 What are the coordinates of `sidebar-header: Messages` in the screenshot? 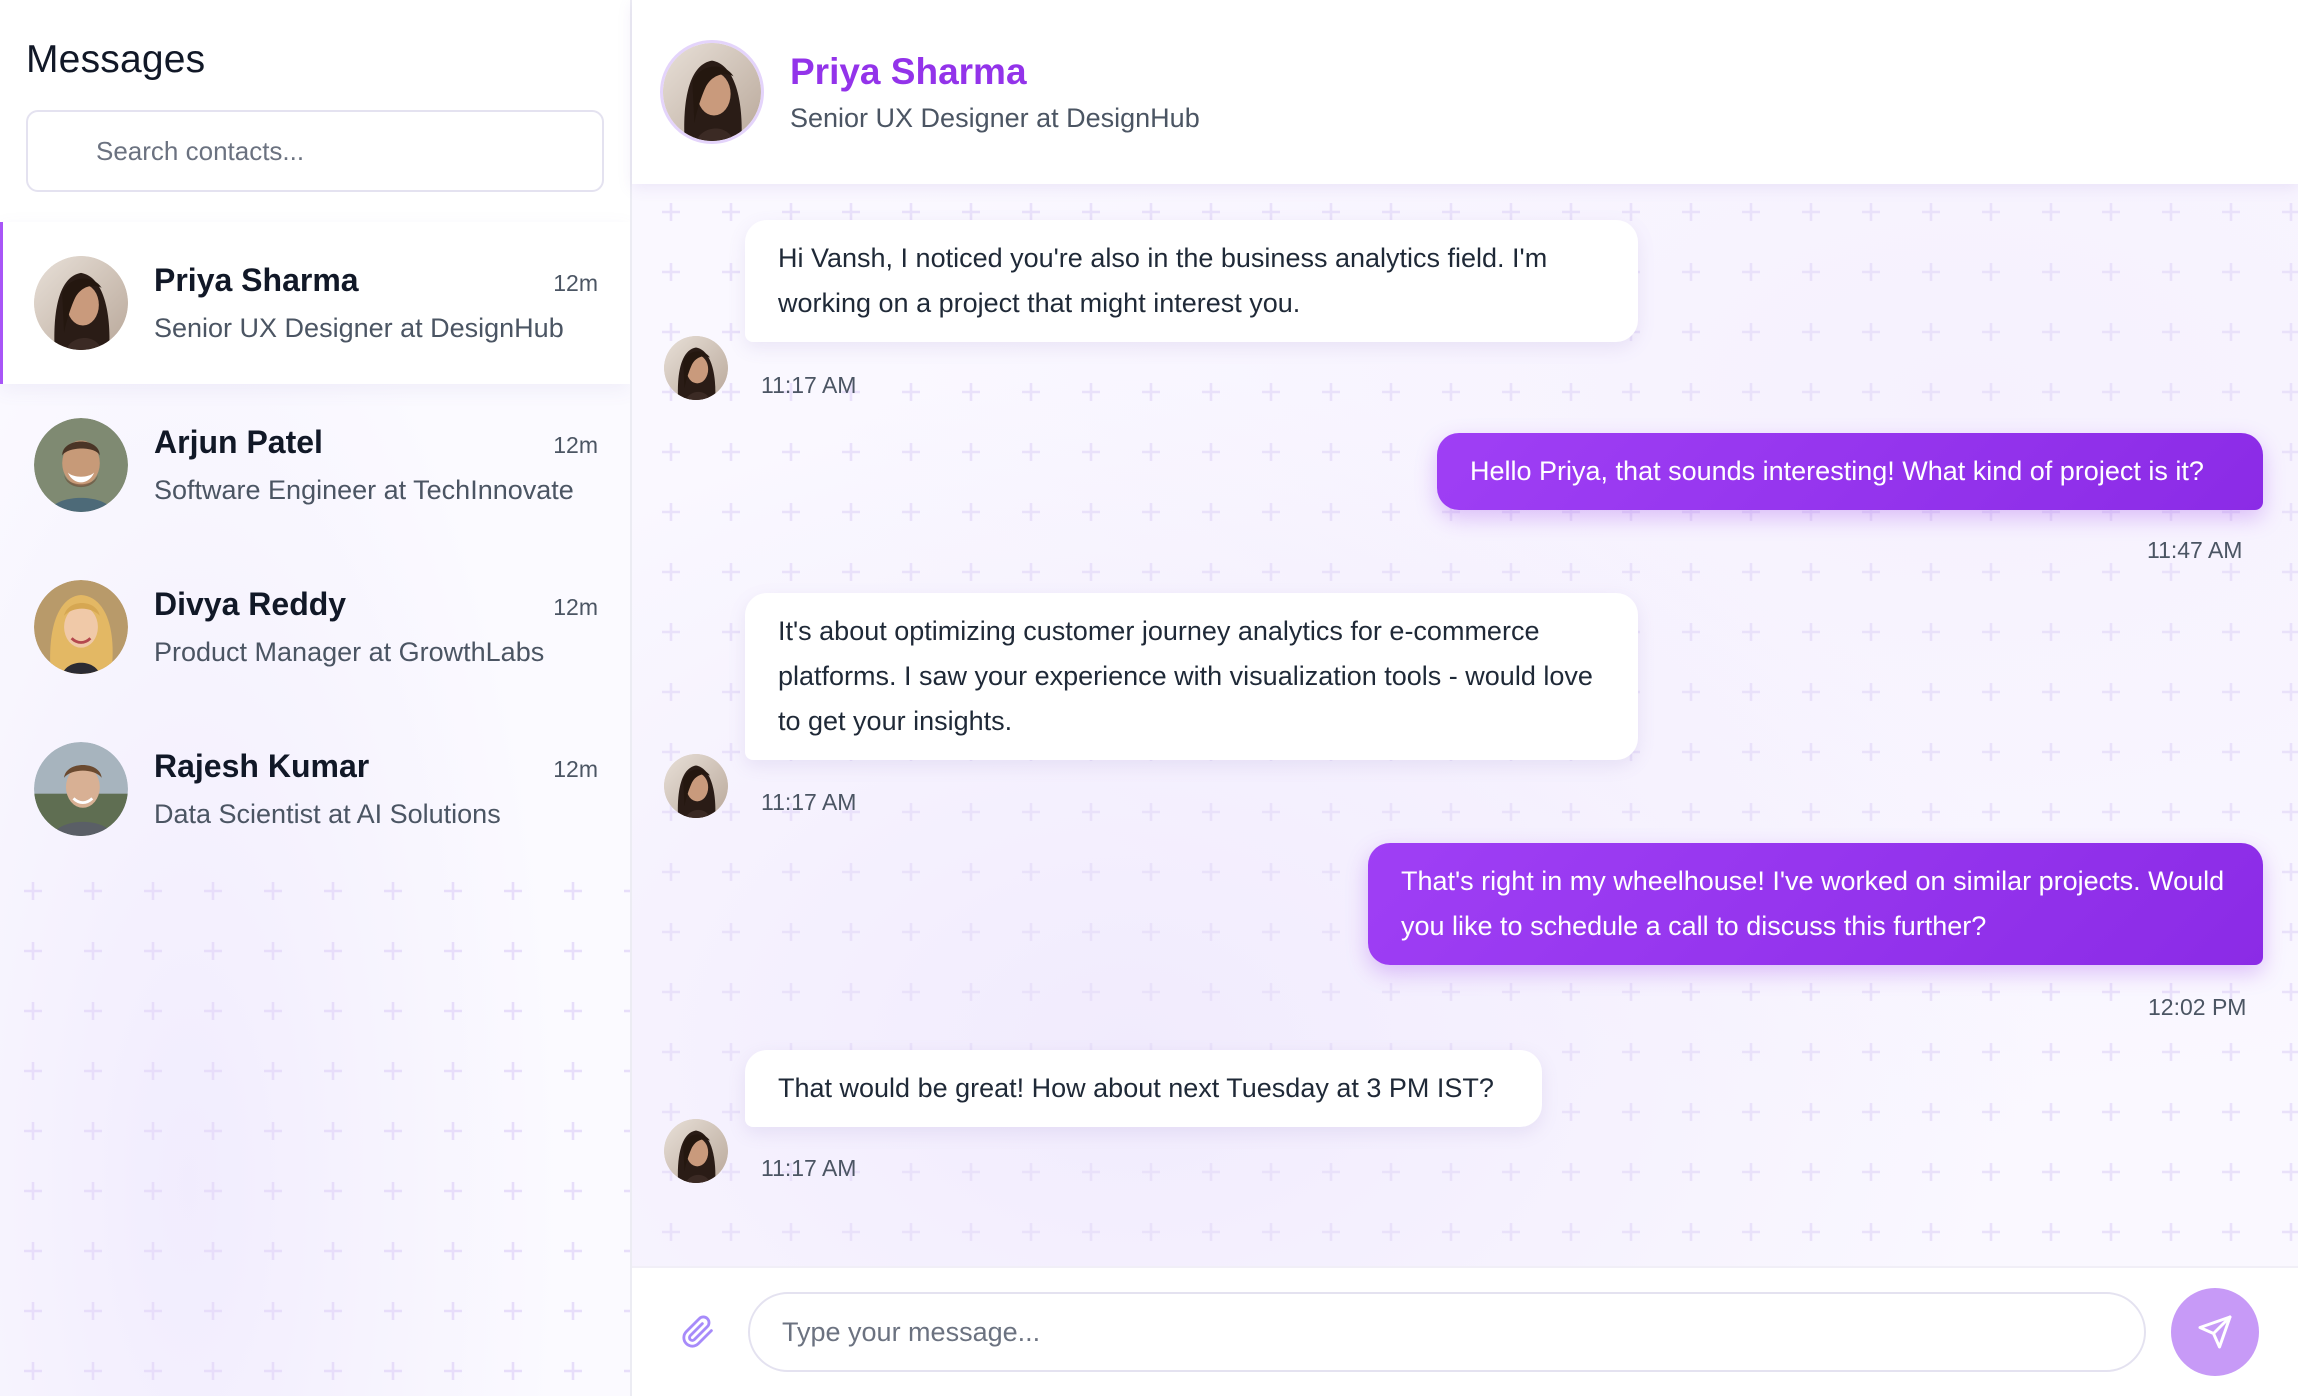 It's located at (315, 111).